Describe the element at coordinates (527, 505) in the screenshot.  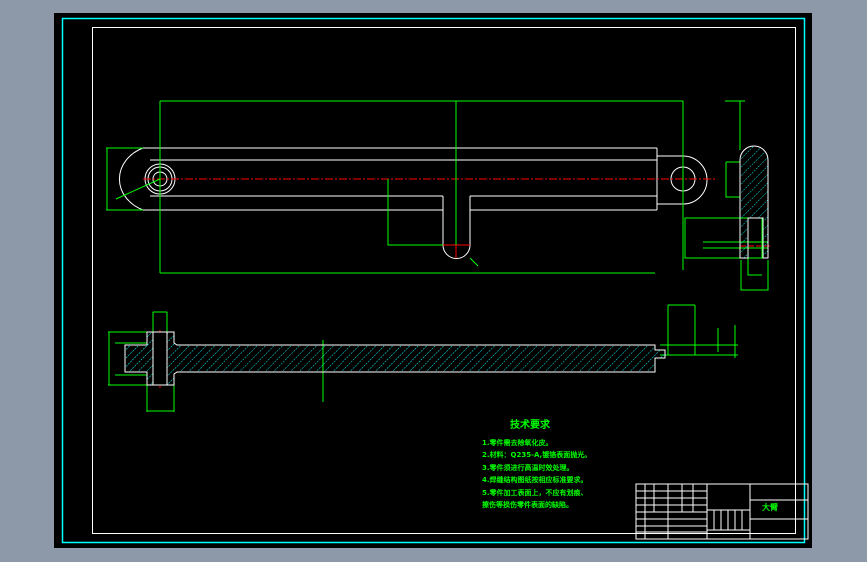
I see `requirement-item: 擦伤等损伤零件表面的缺陷。` at that location.